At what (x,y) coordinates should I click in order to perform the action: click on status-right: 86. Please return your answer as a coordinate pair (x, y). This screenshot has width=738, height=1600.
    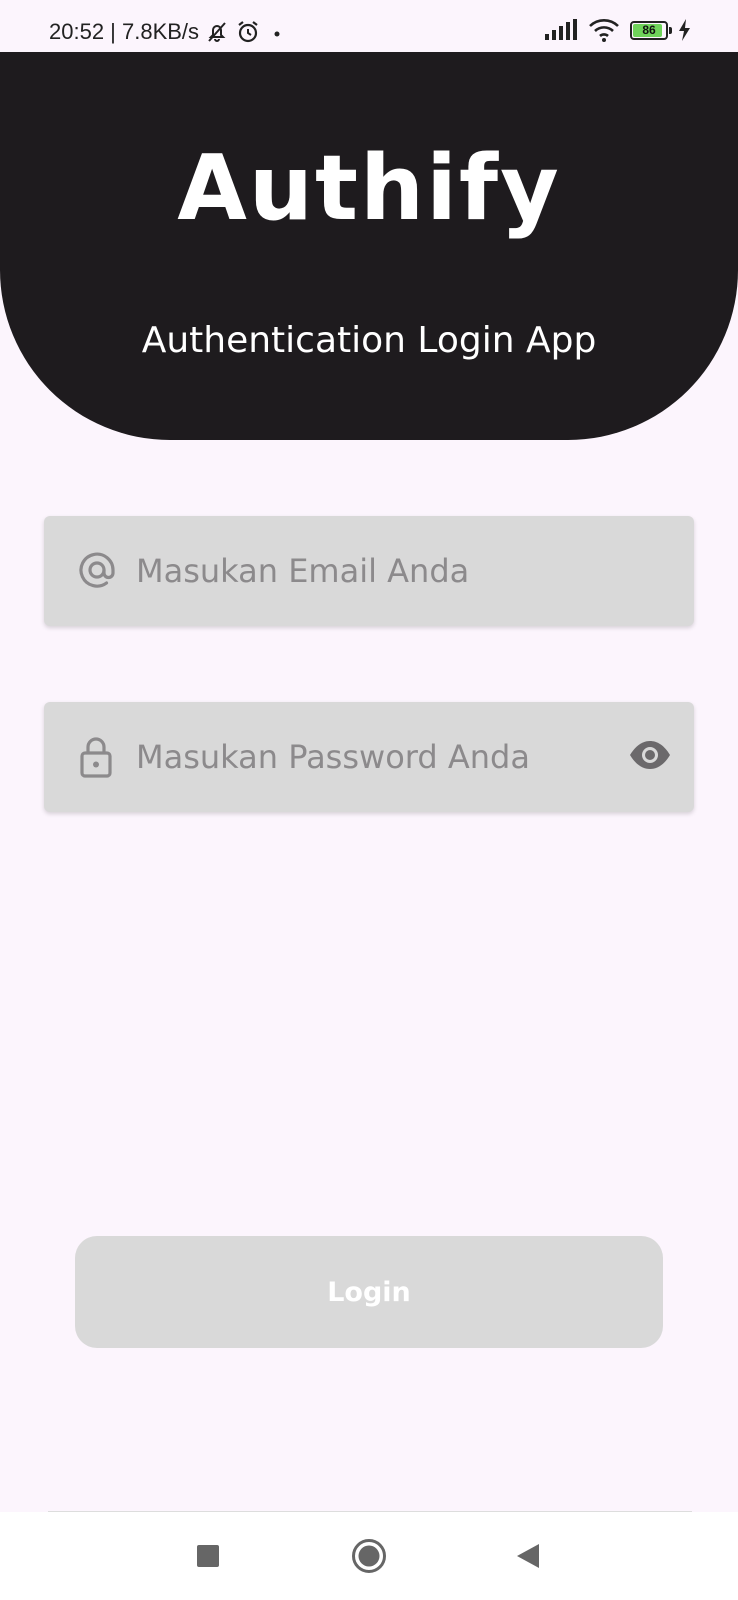
    Looking at the image, I should click on (618, 30).